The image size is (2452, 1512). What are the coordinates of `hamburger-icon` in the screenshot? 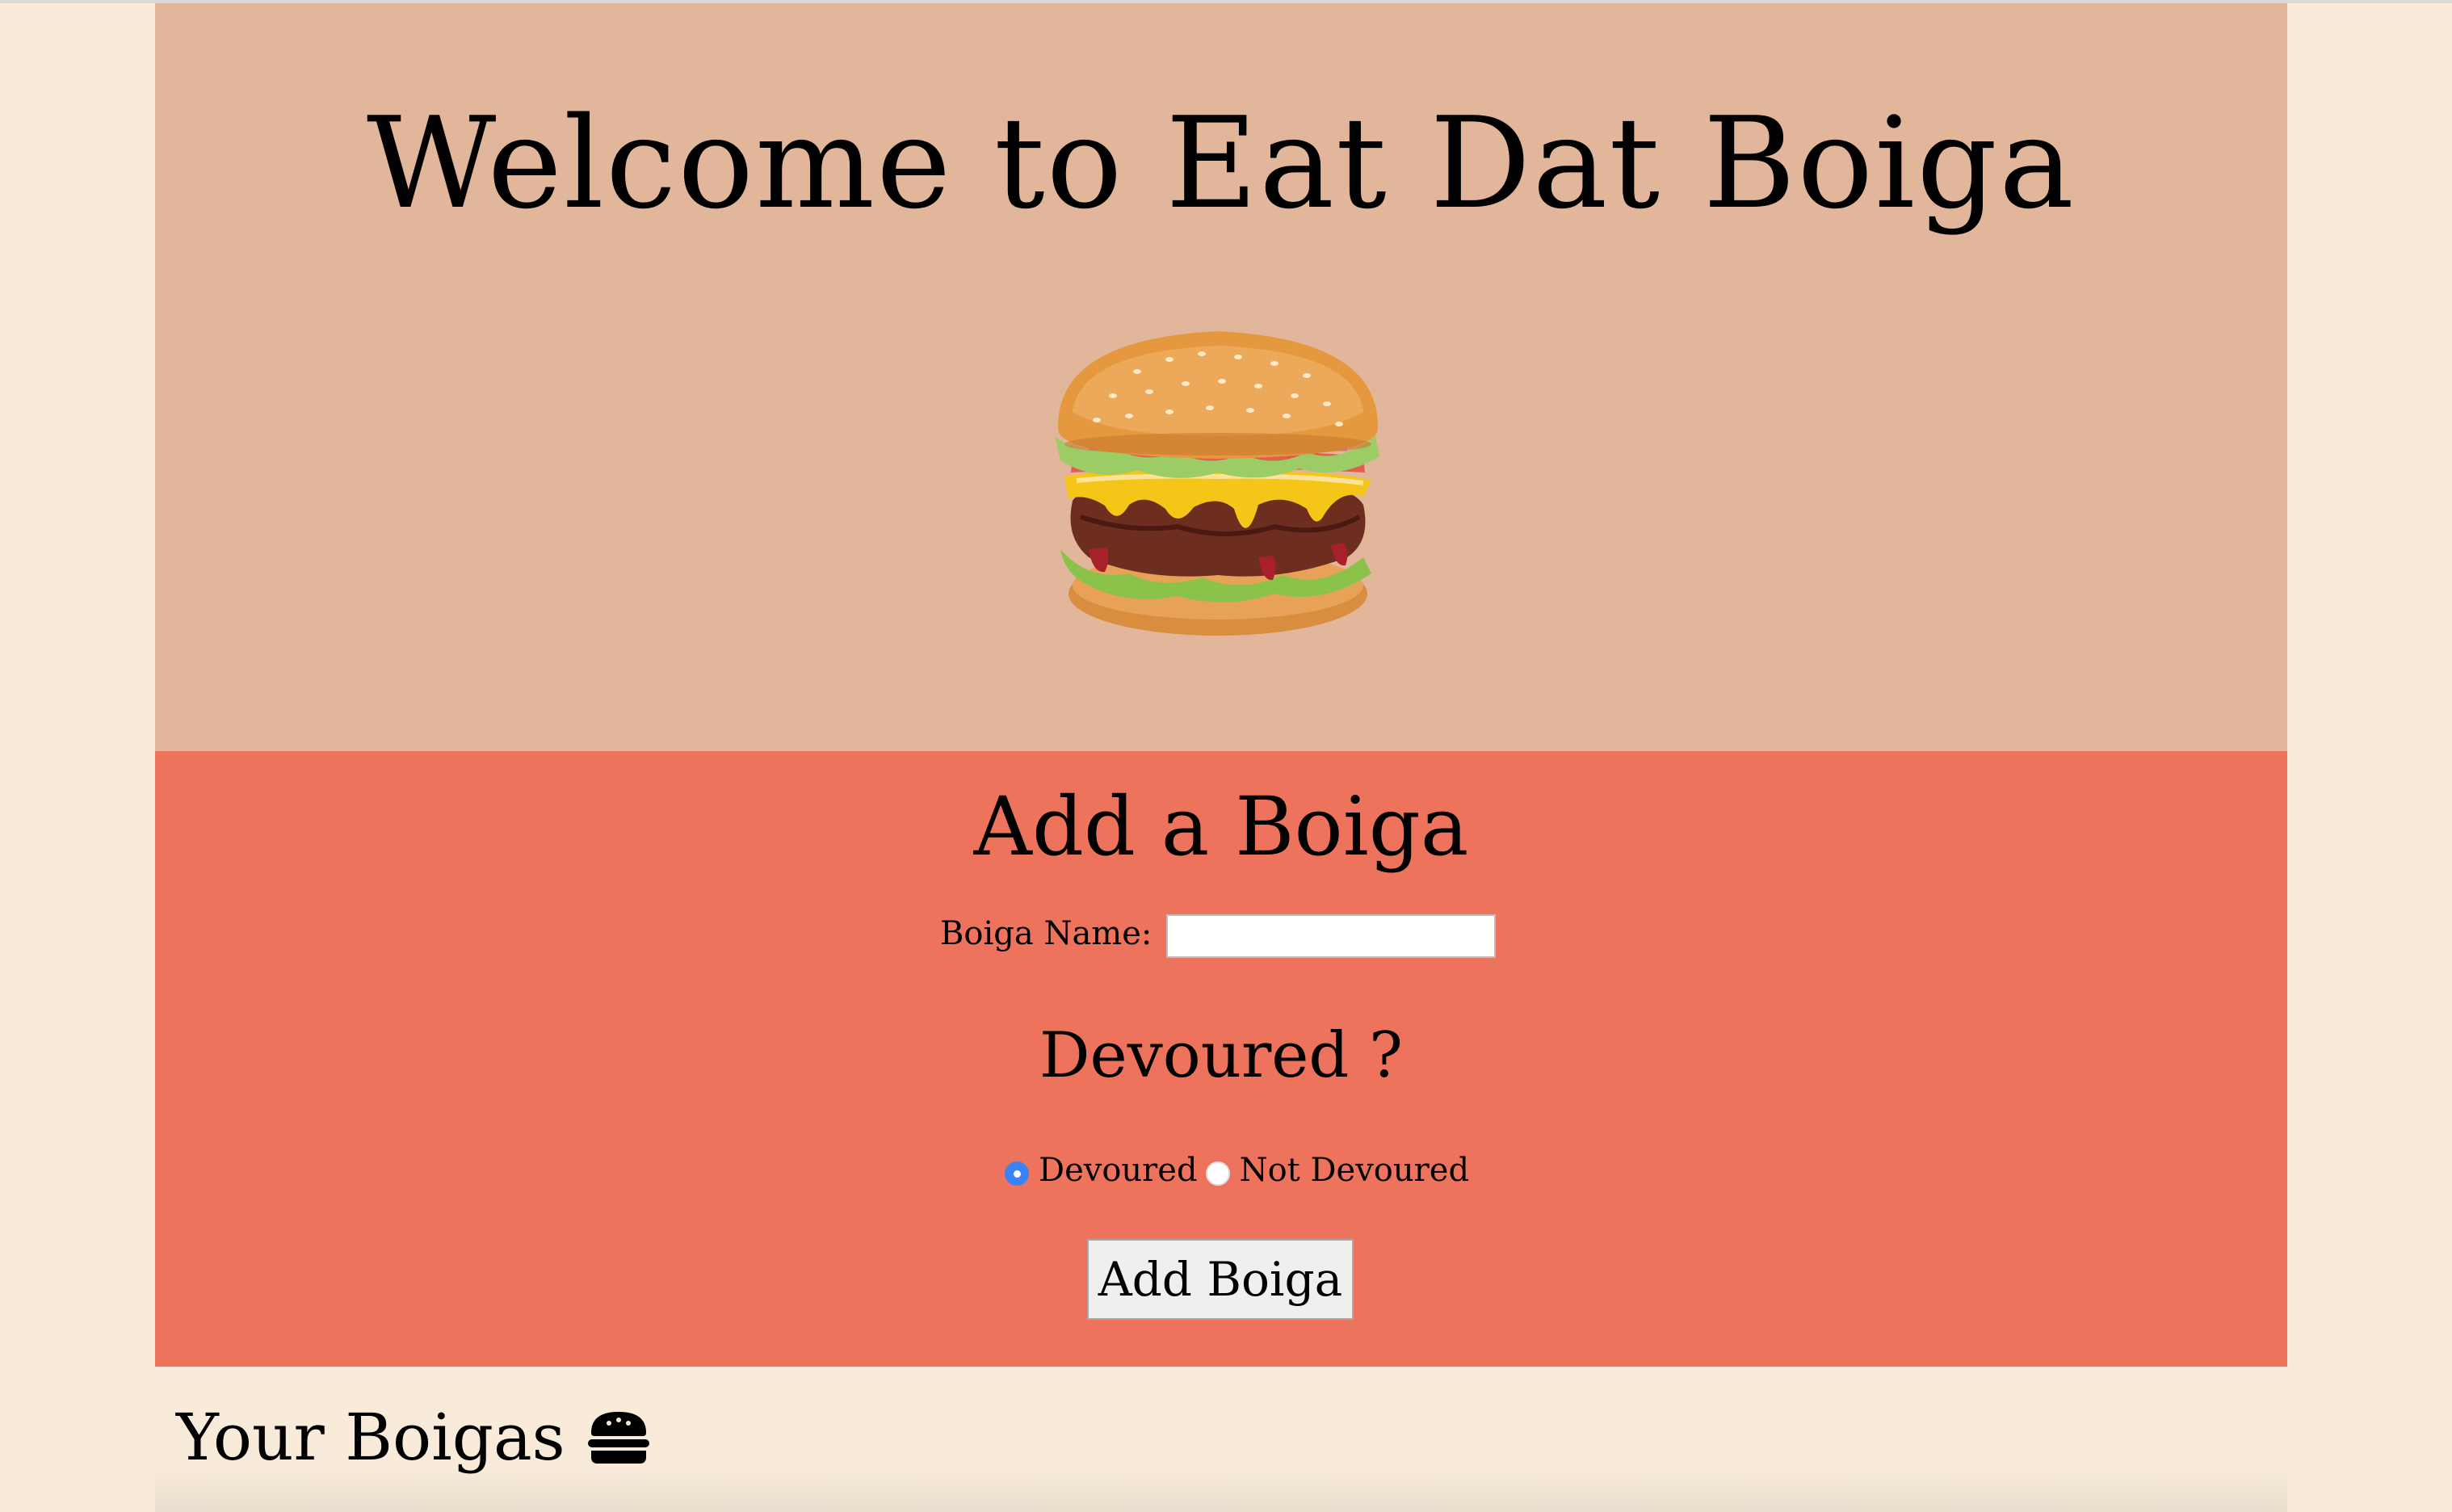 It's located at (618, 1438).